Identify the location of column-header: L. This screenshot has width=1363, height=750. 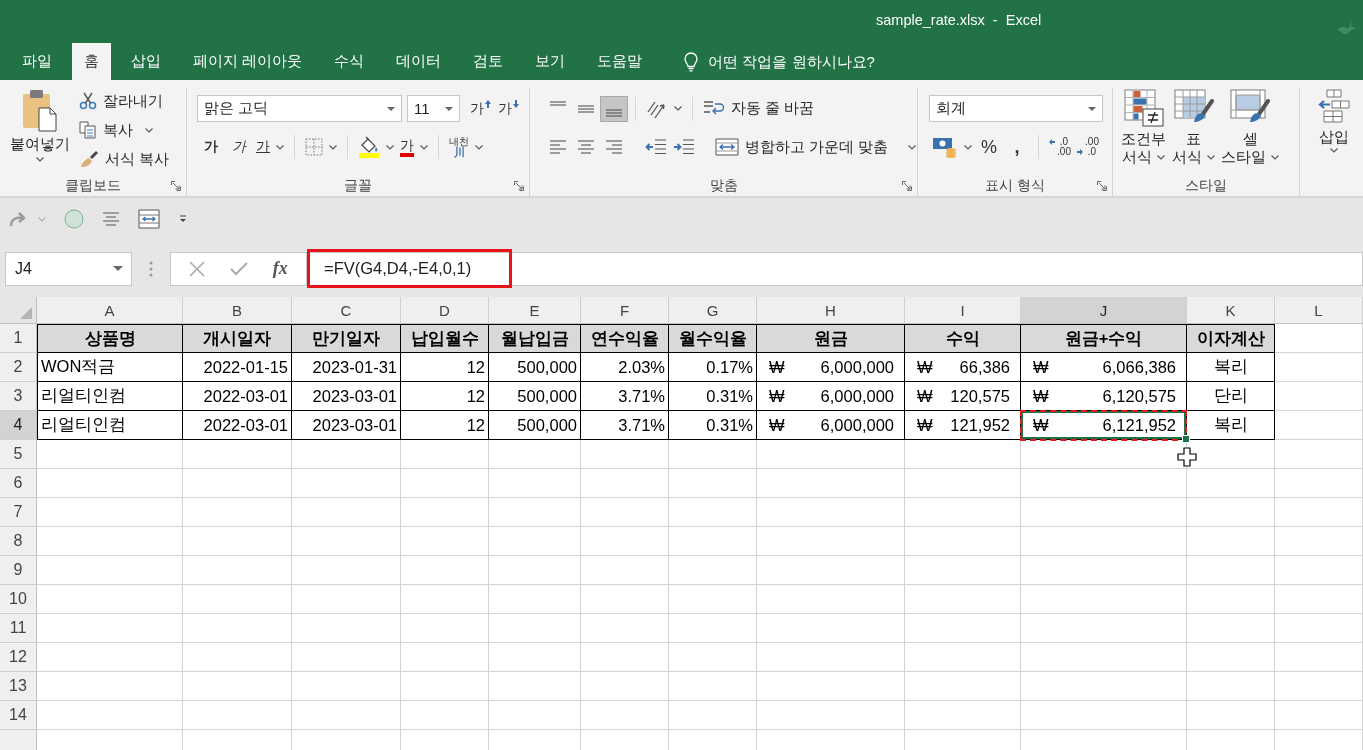
(1319, 310).